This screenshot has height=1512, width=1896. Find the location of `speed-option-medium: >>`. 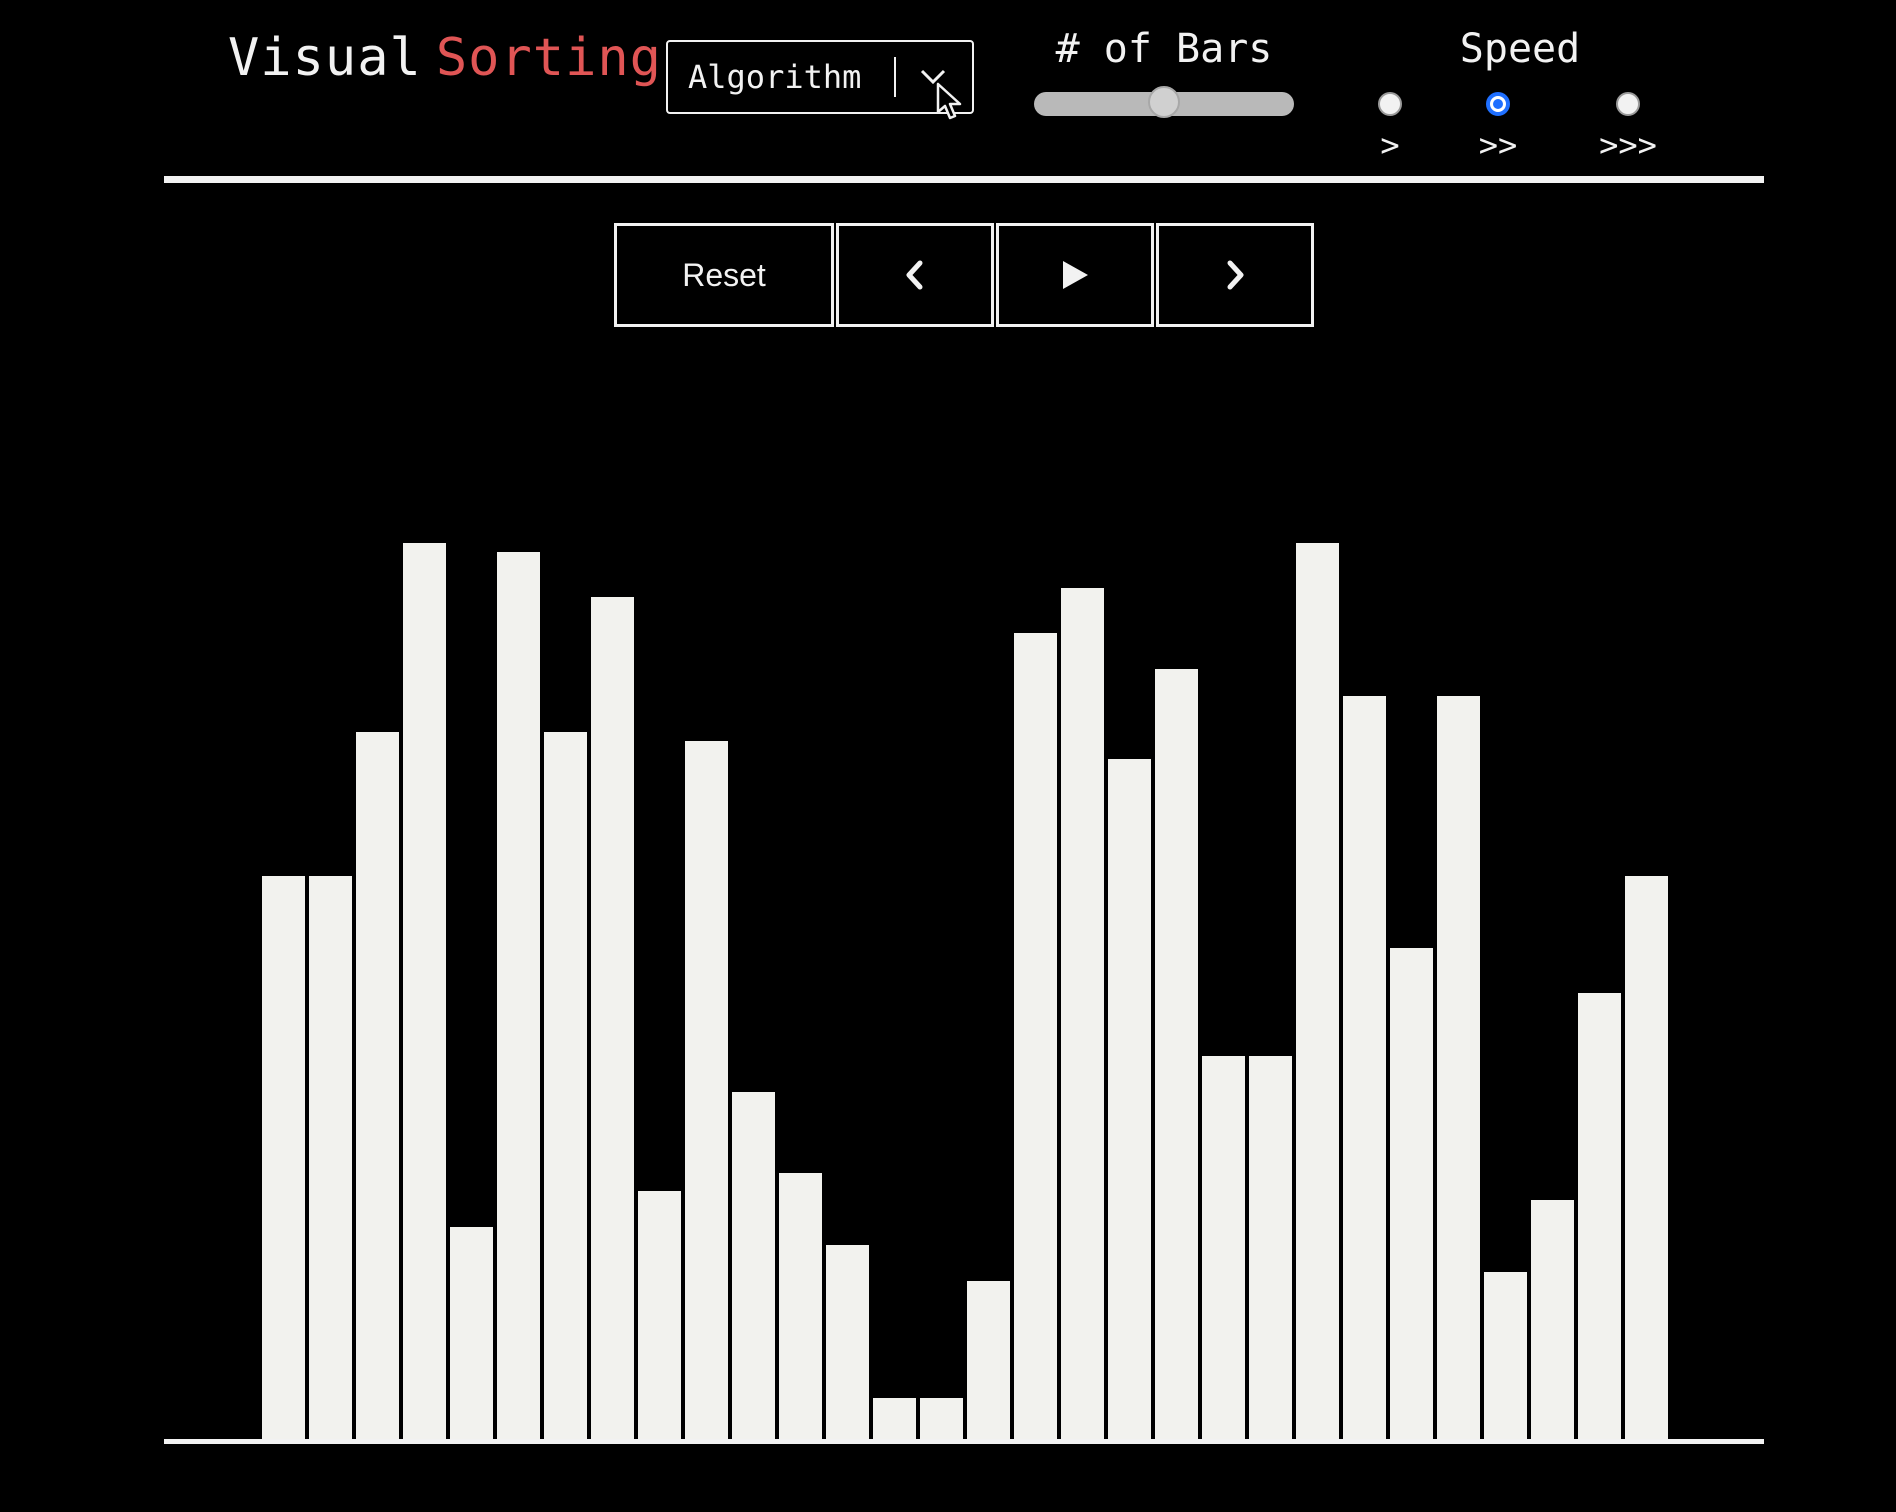

speed-option-medium: >> is located at coordinates (1498, 128).